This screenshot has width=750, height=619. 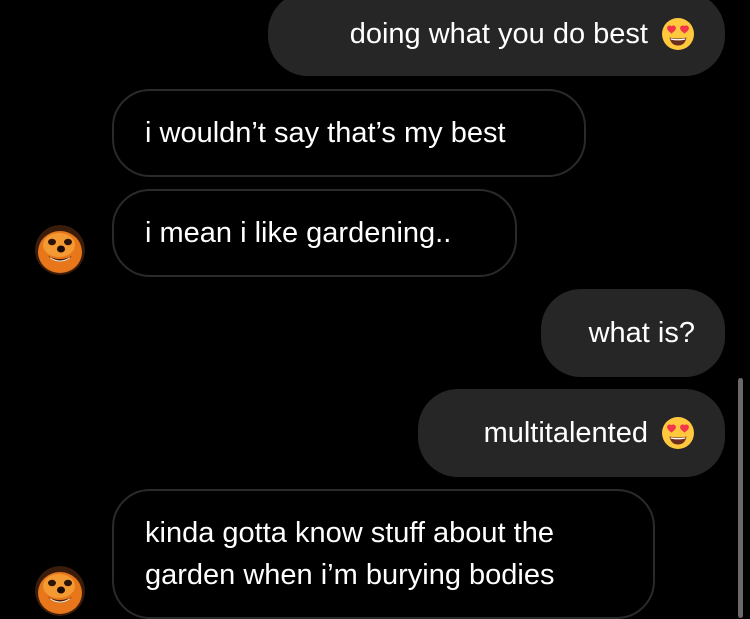 What do you see at coordinates (298, 233) in the screenshot?
I see `message-text: i mean i like gardening..` at bounding box center [298, 233].